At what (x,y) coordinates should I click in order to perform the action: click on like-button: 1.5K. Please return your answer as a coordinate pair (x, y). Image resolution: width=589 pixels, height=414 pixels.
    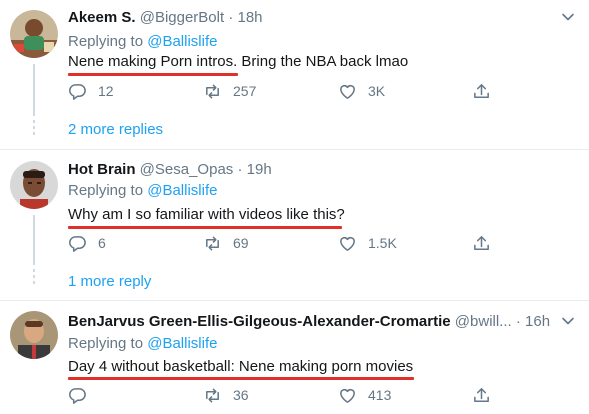
    Looking at the image, I should click on (367, 243).